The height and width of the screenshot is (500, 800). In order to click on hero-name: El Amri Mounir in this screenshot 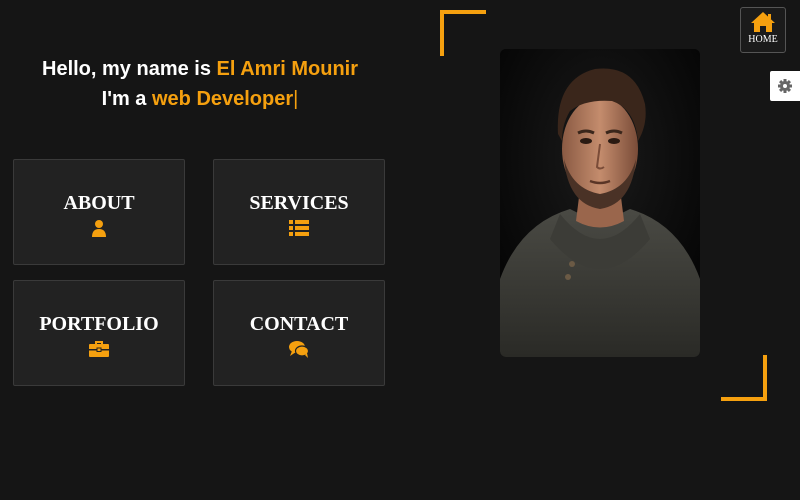, I will do `click(287, 69)`.